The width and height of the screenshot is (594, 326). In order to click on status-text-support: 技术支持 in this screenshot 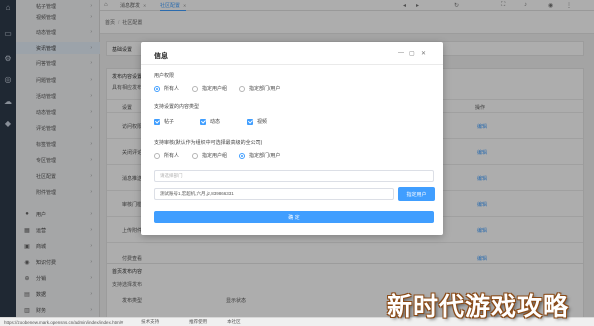, I will do `click(150, 321)`.